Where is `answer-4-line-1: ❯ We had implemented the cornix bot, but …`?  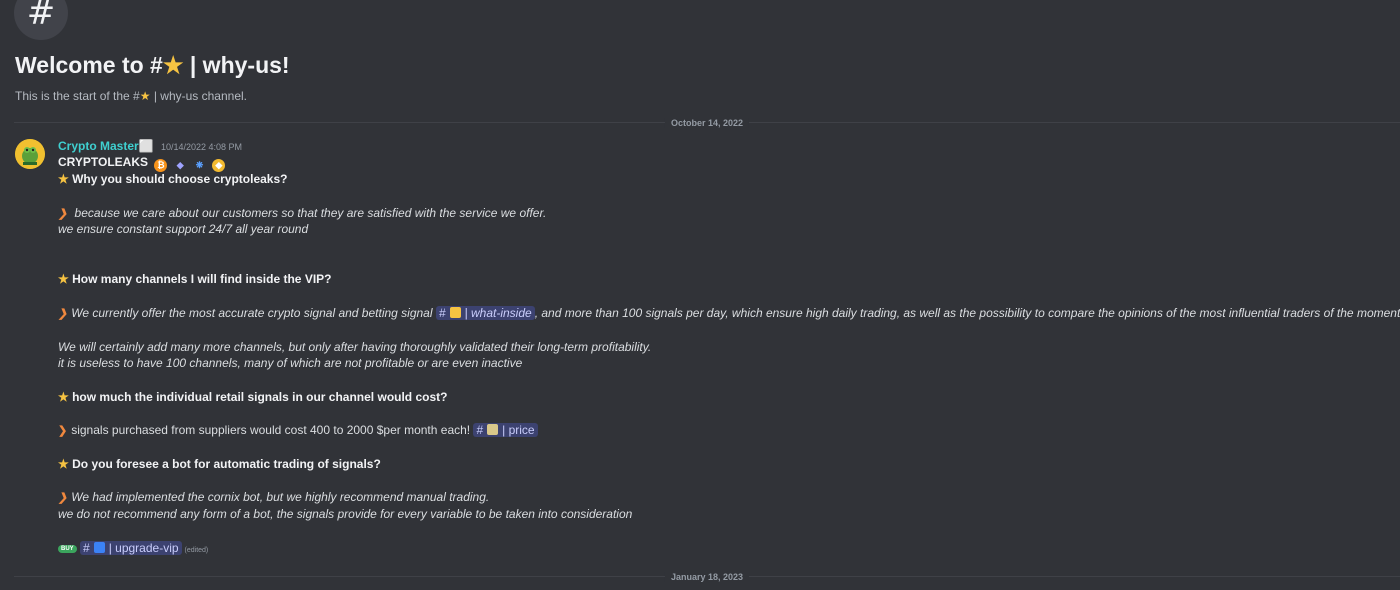 answer-4-line-1: ❯ We had implemented the cornix bot, but … is located at coordinates (274, 497).